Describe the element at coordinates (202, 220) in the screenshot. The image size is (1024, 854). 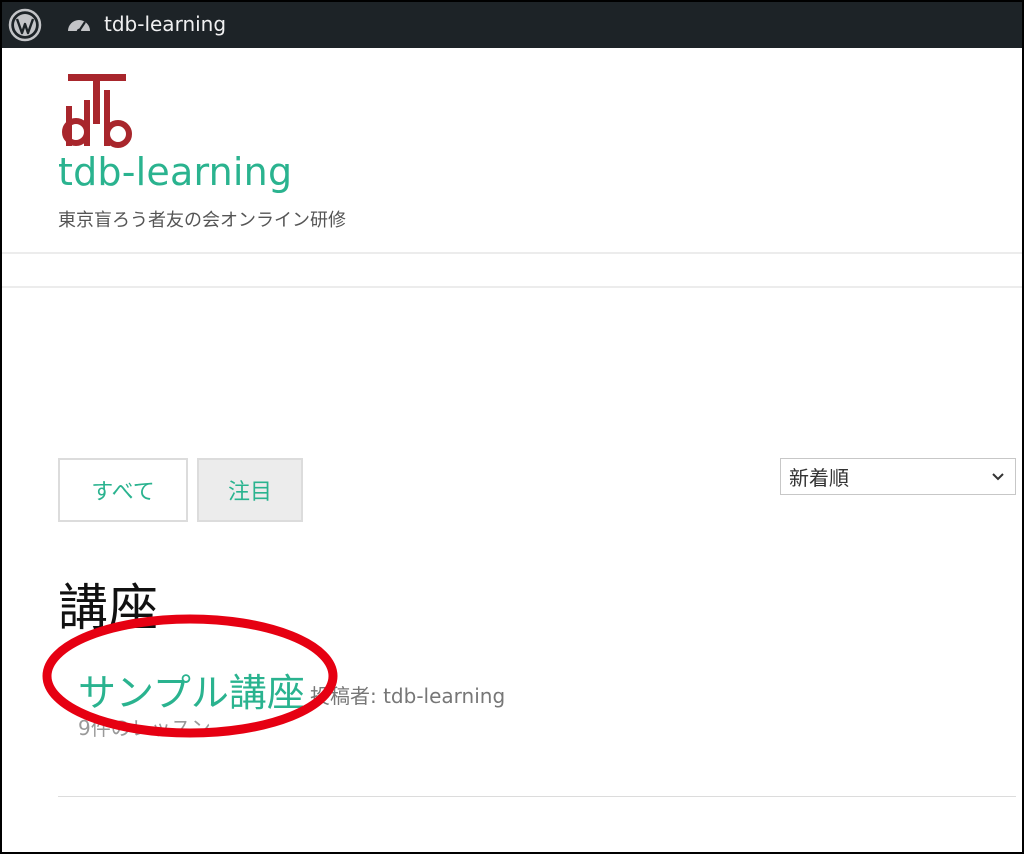
I see `site-tagline: 東京盲ろう者友の会オンライン研修` at that location.